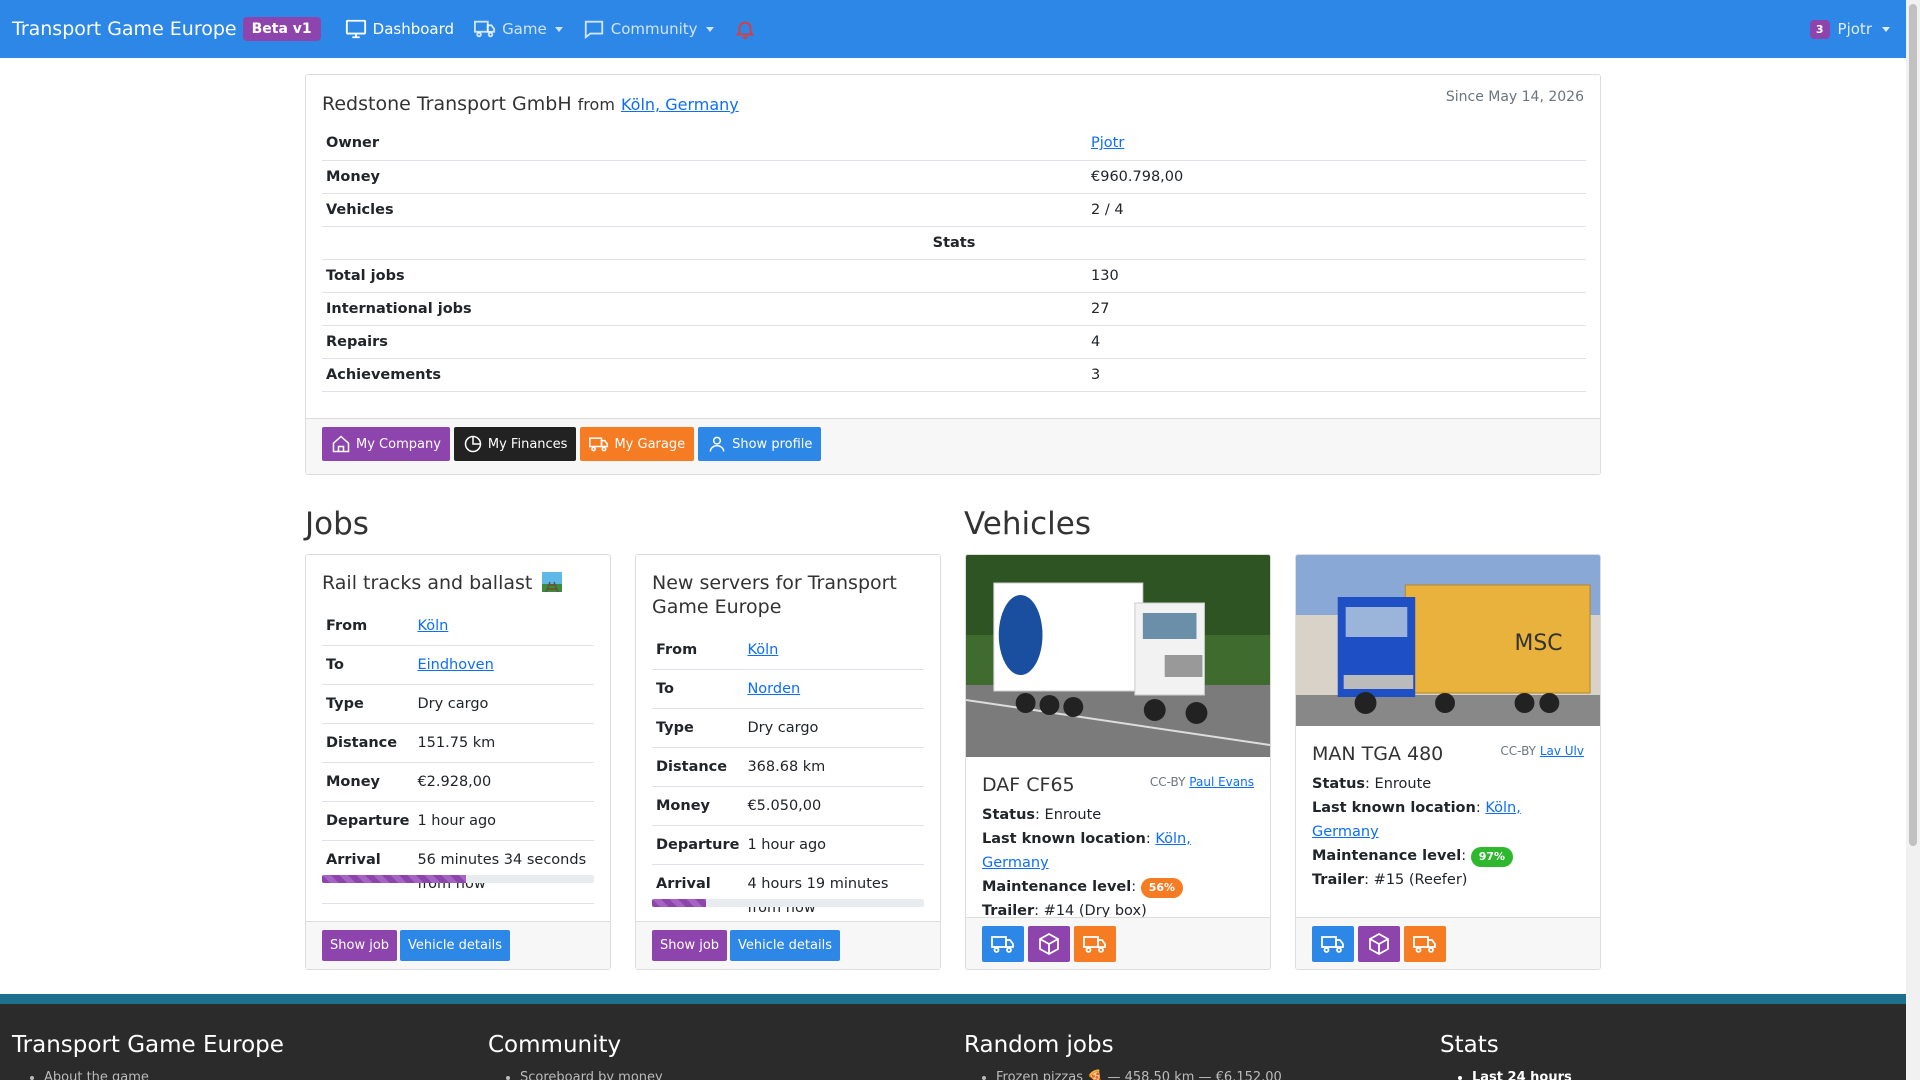 The image size is (1920, 1080). I want to click on my-finances-button: My Finances, so click(515, 444).